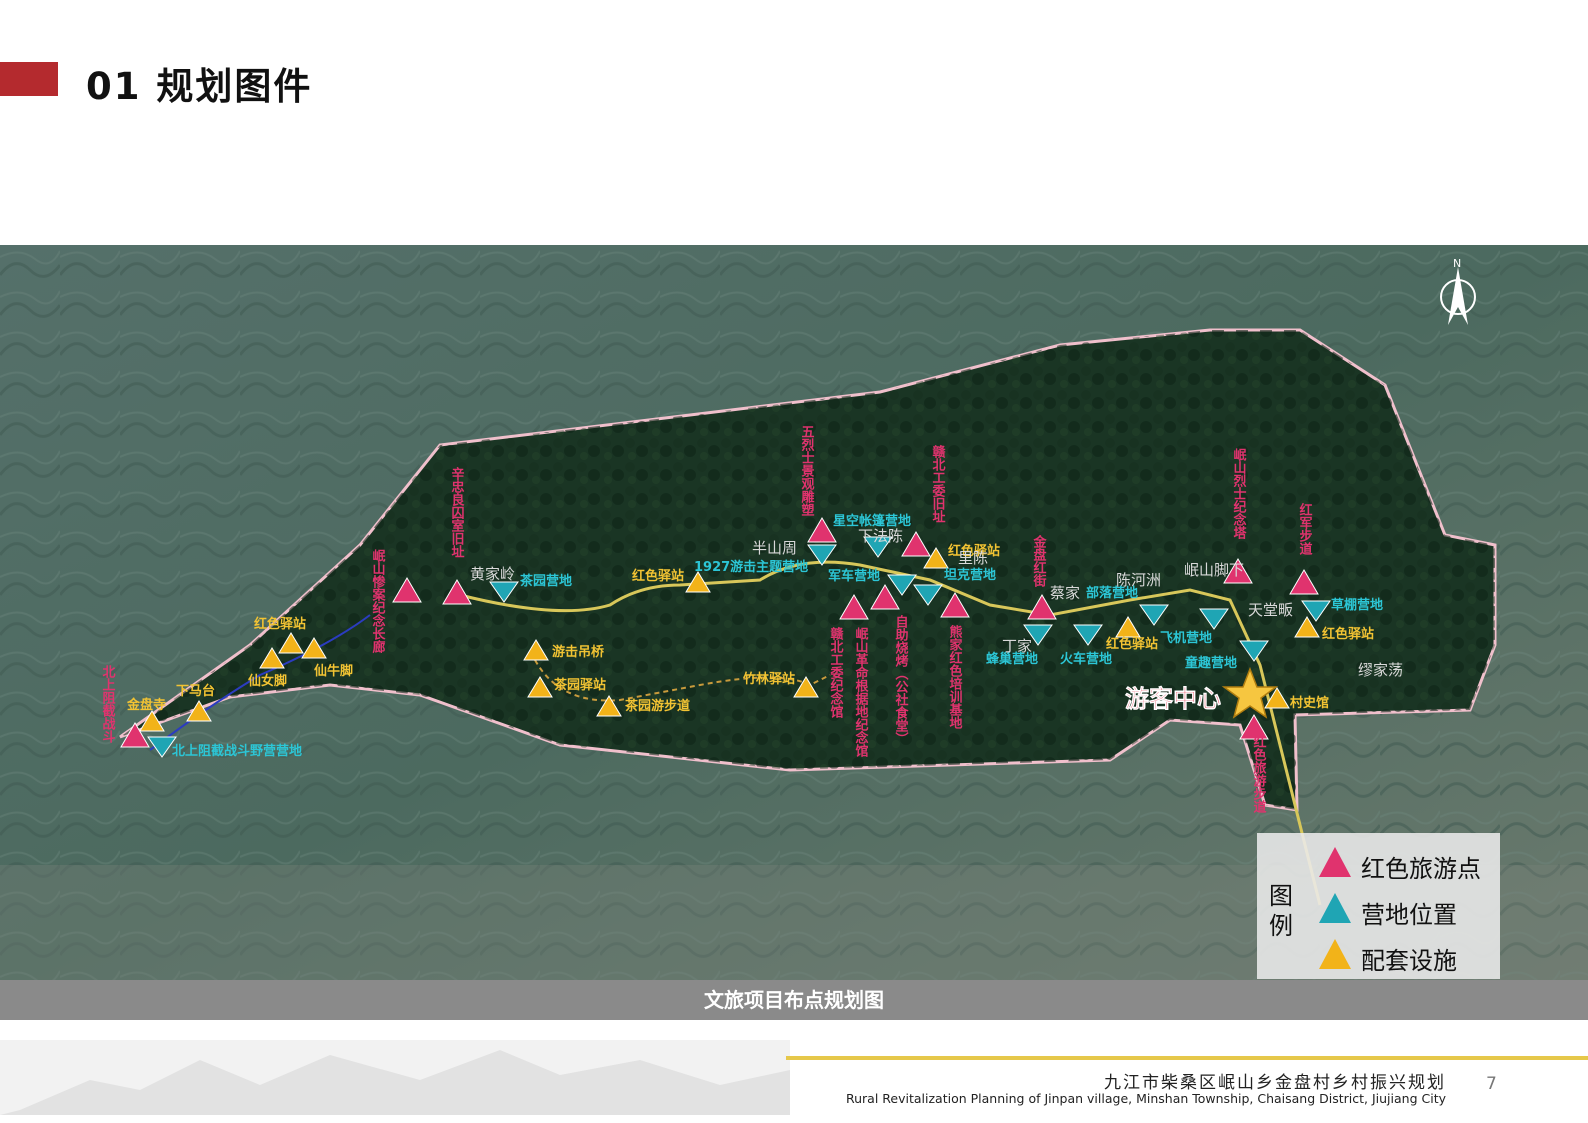 Image resolution: width=1588 pixels, height=1123 pixels. I want to click on red-label: 辛忠良囚室旧址, so click(457, 512).